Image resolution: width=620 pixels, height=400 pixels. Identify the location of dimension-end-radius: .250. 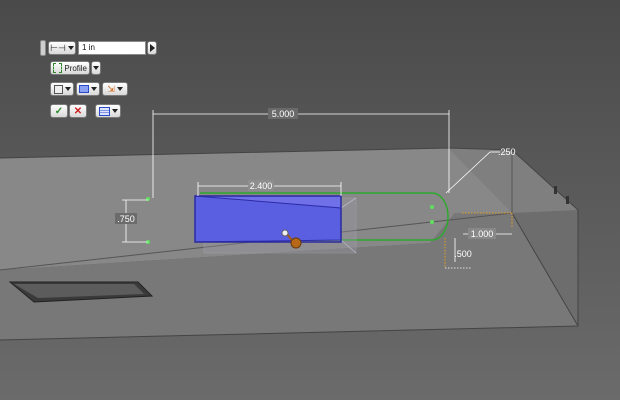
(507, 152).